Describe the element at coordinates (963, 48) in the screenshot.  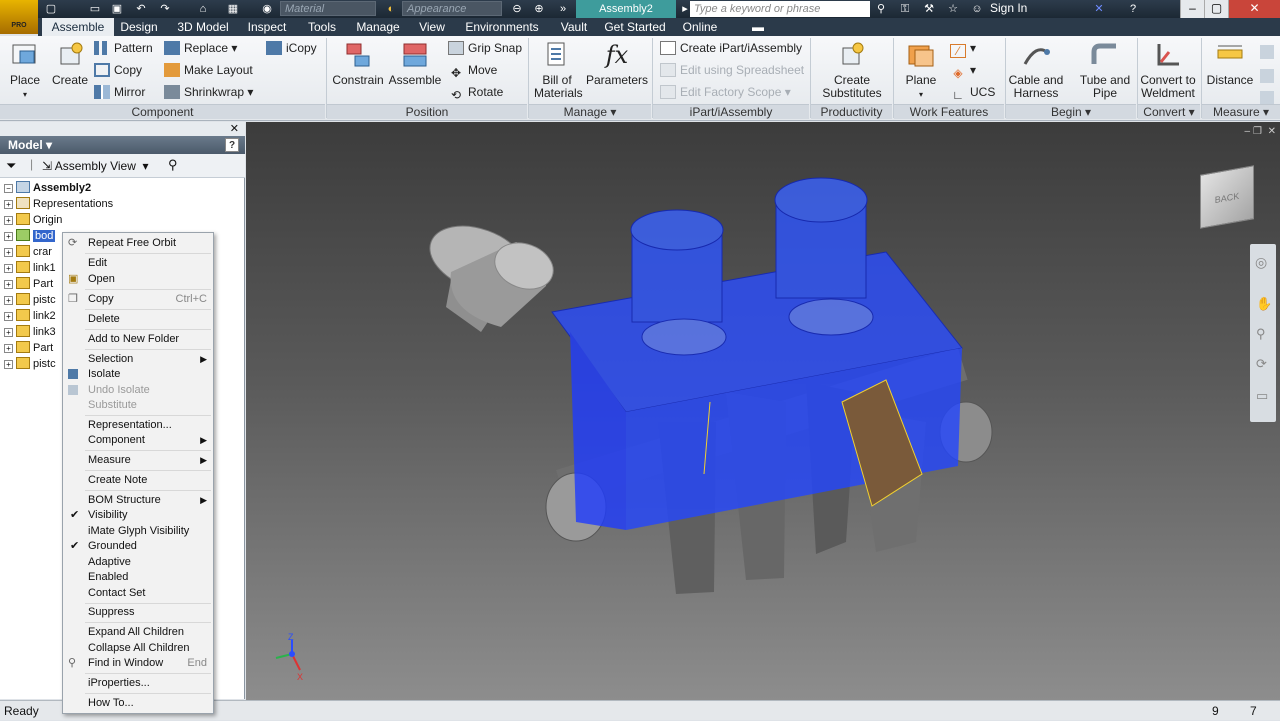
I see `axis-button: ⁄ ▾` at that location.